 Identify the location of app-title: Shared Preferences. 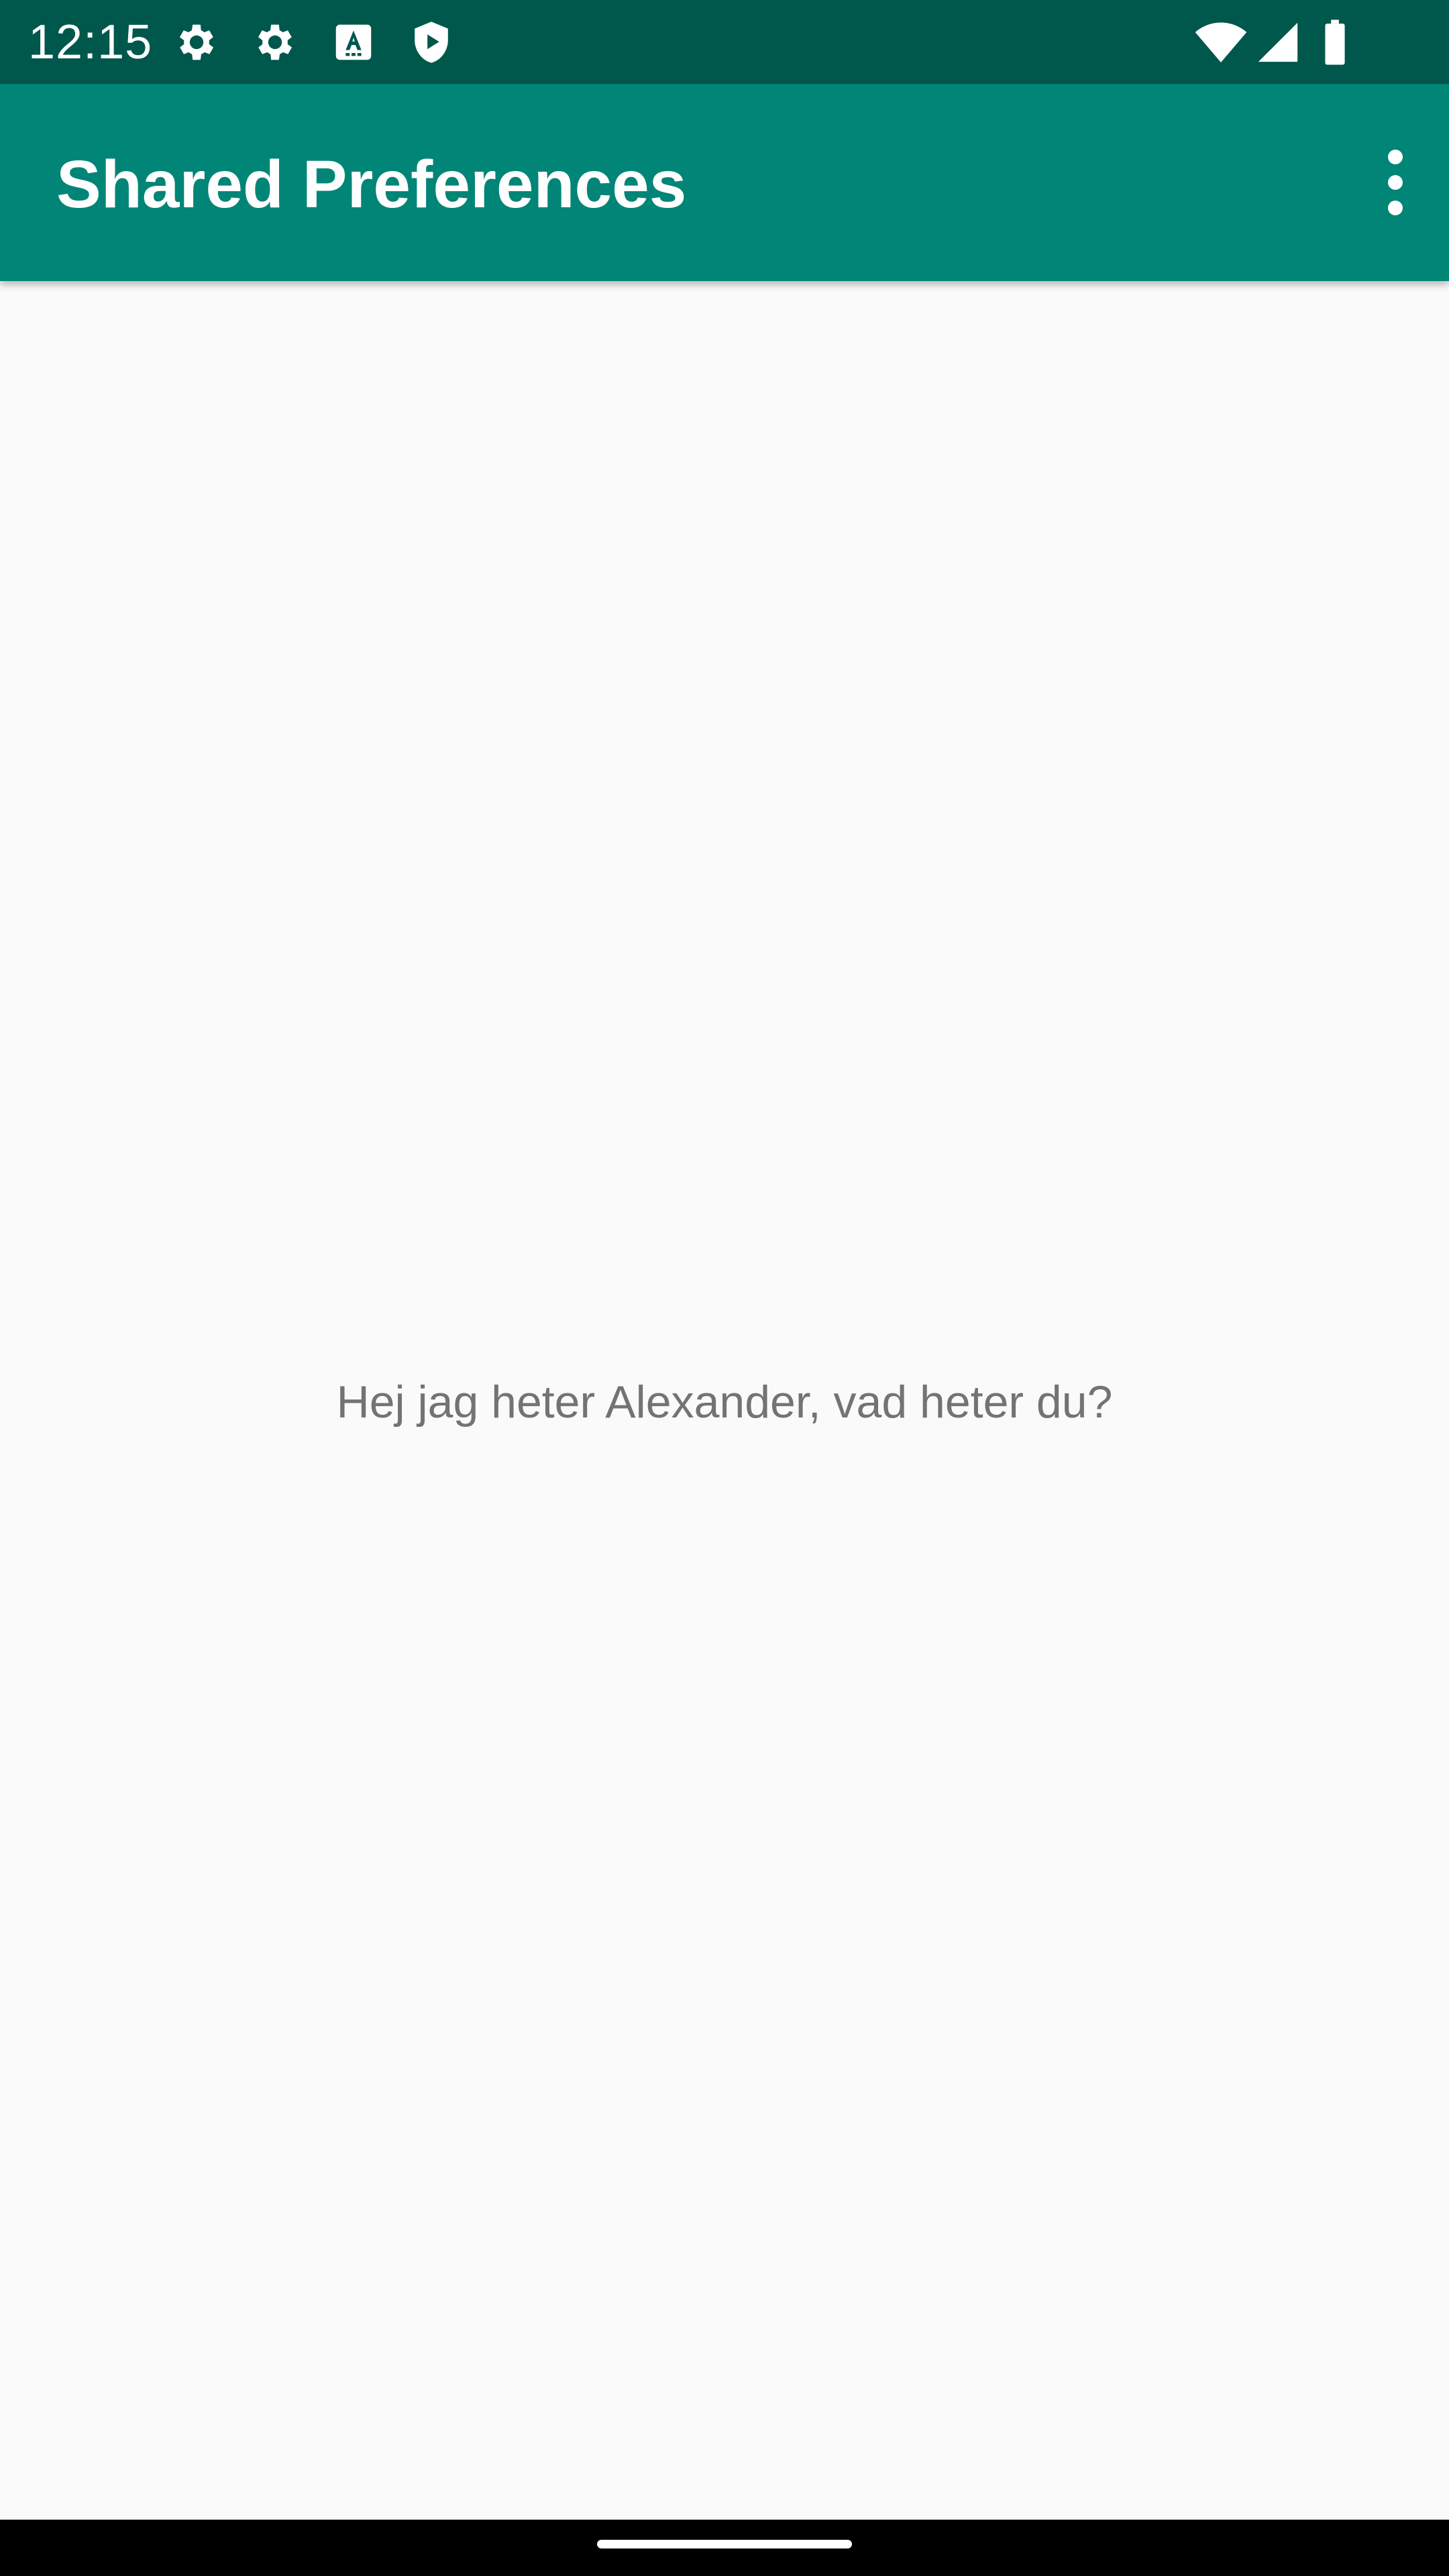
(371, 184).